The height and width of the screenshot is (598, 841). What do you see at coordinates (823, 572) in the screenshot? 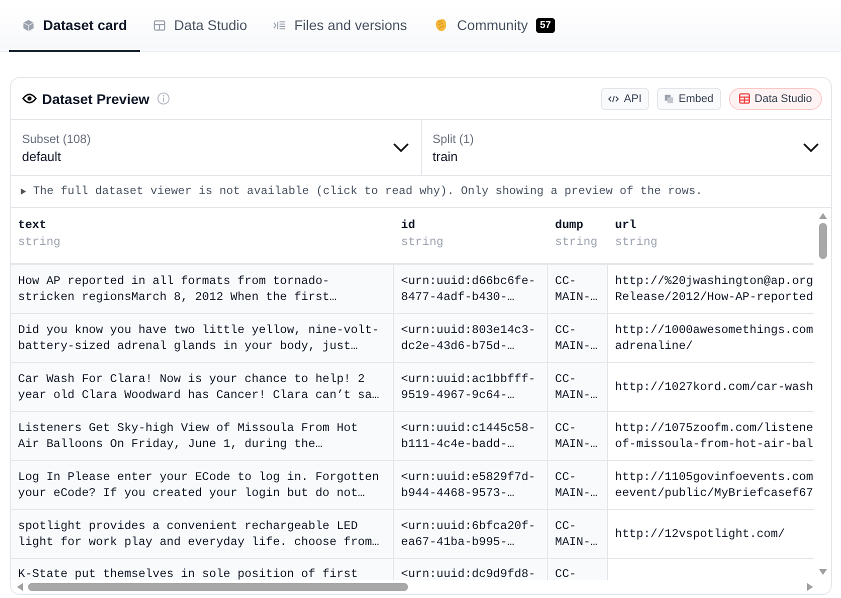
I see `scroll-down-icon` at bounding box center [823, 572].